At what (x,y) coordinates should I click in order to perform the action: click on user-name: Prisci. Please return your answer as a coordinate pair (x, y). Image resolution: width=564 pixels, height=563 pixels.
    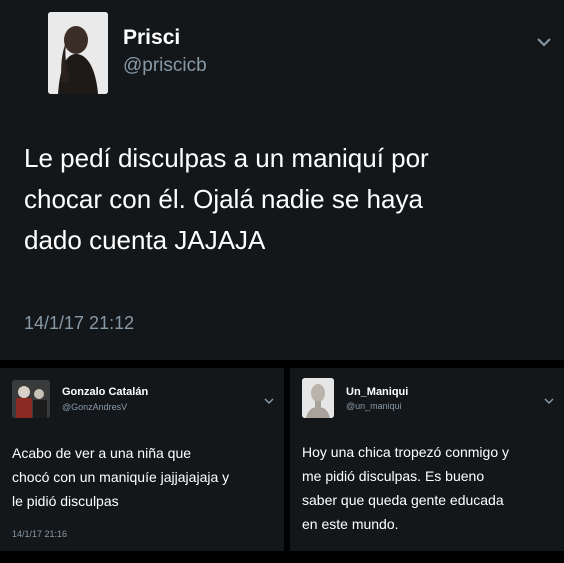
    Looking at the image, I should click on (151, 38).